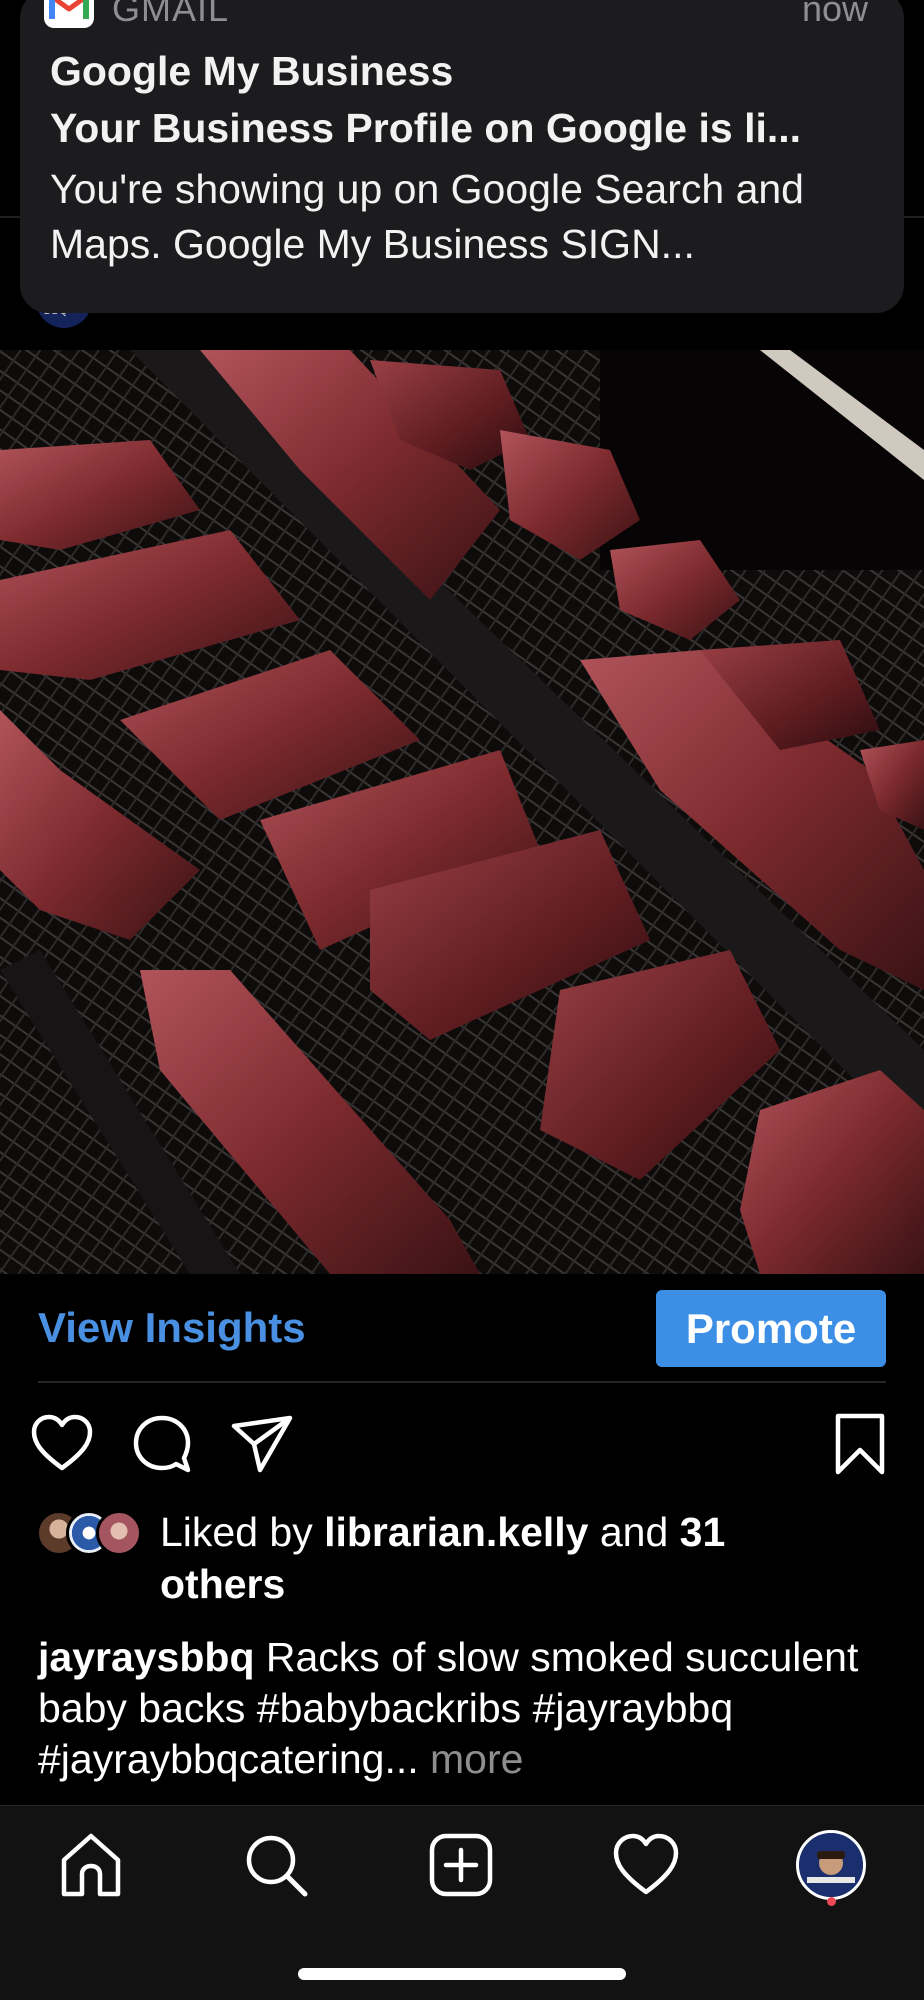  I want to click on notification-app-name: GMAIL, so click(171, 14).